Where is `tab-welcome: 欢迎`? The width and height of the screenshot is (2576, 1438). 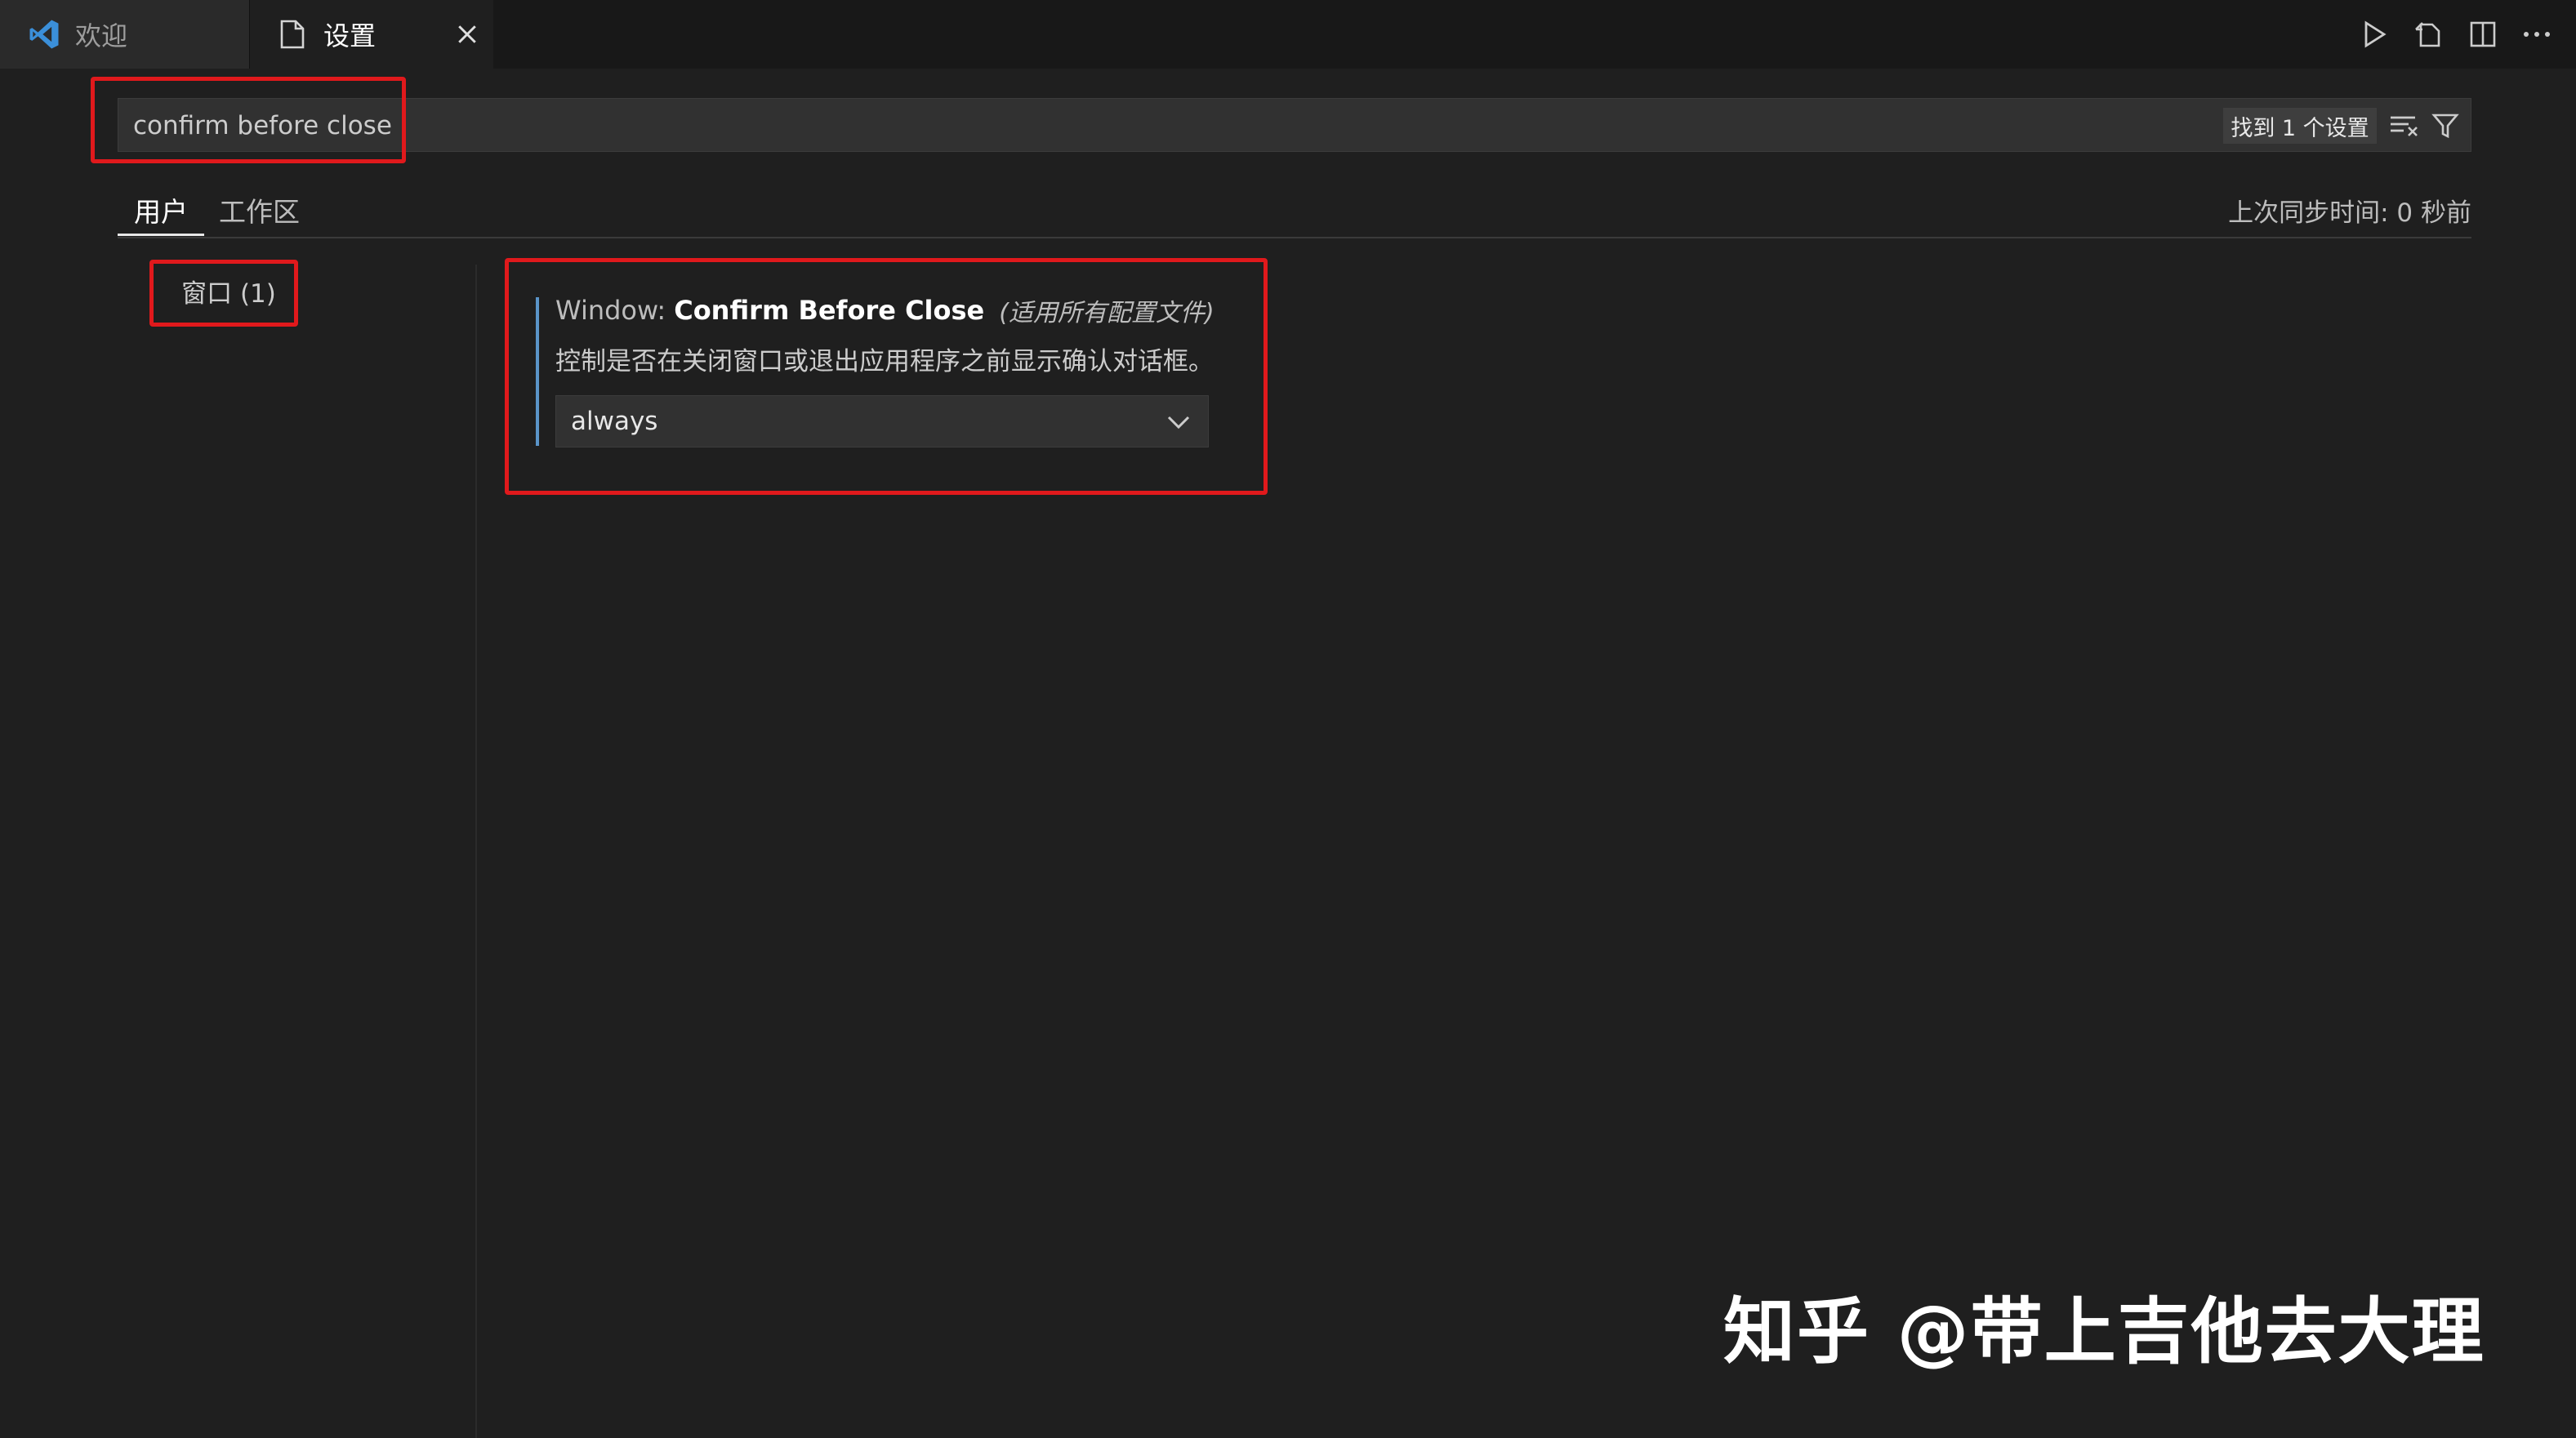
tab-welcome: 欢迎 is located at coordinates (125, 34).